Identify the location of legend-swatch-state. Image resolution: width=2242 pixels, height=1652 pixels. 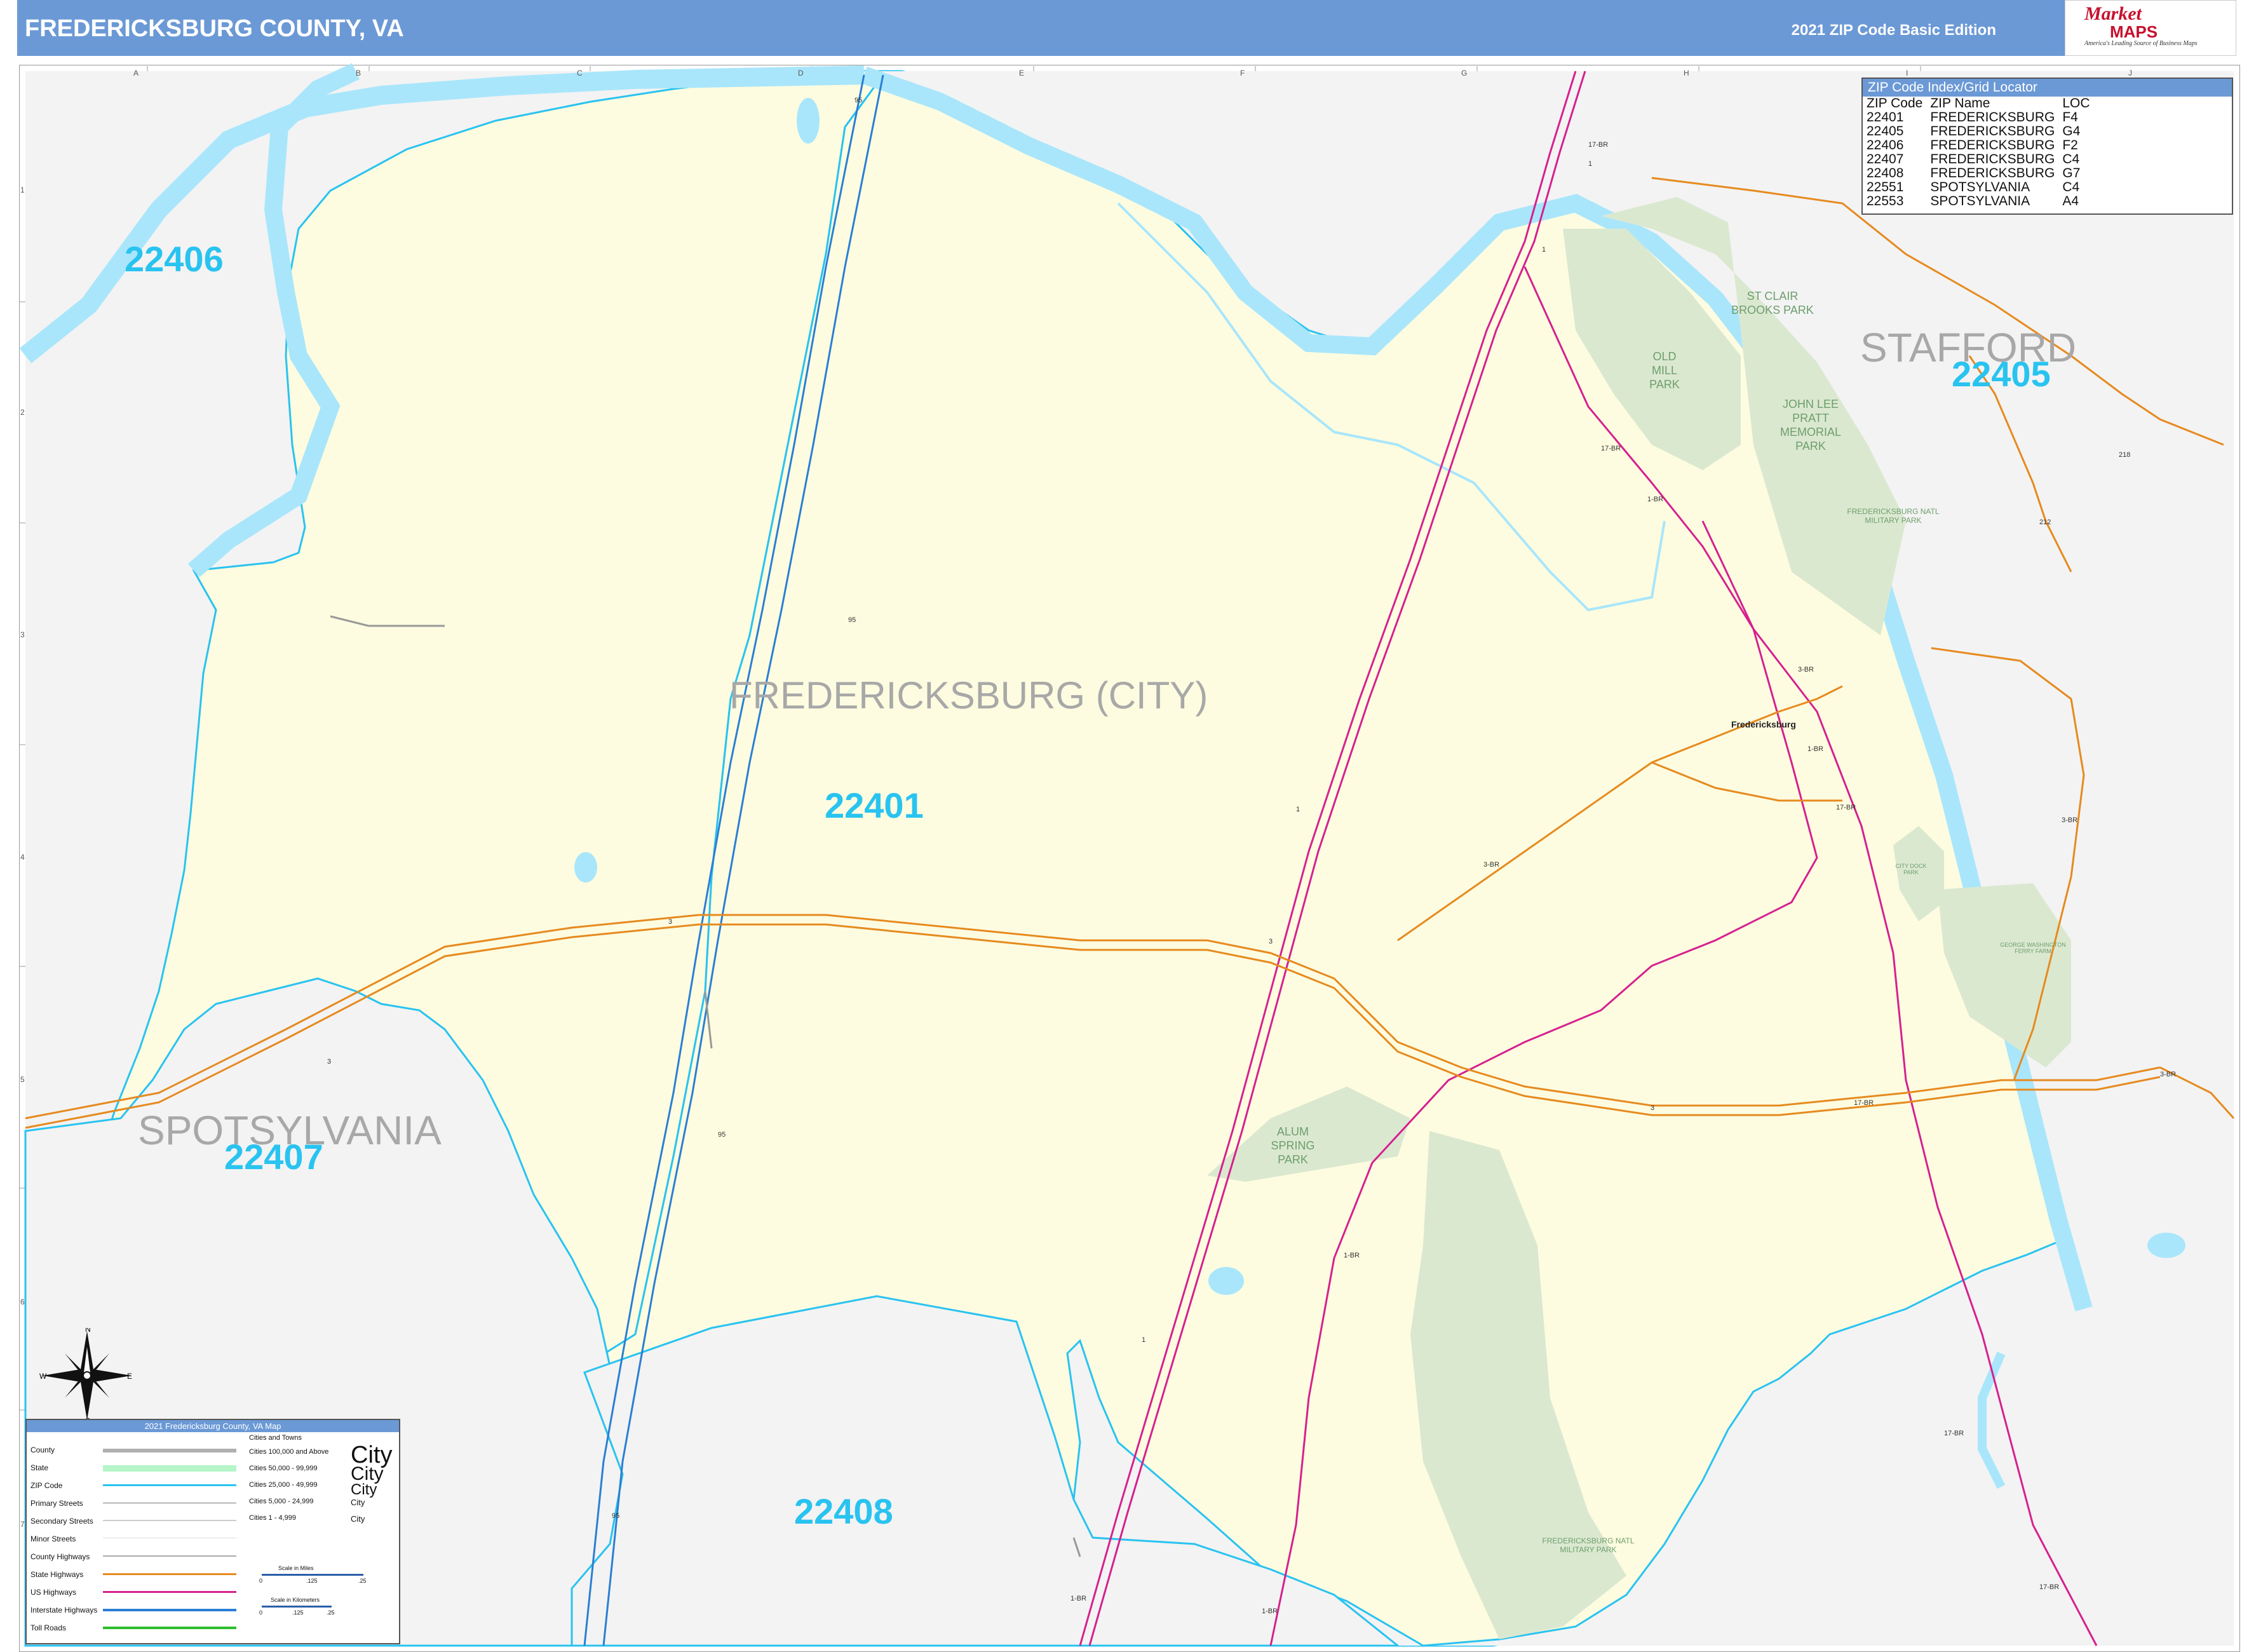
(169, 1469).